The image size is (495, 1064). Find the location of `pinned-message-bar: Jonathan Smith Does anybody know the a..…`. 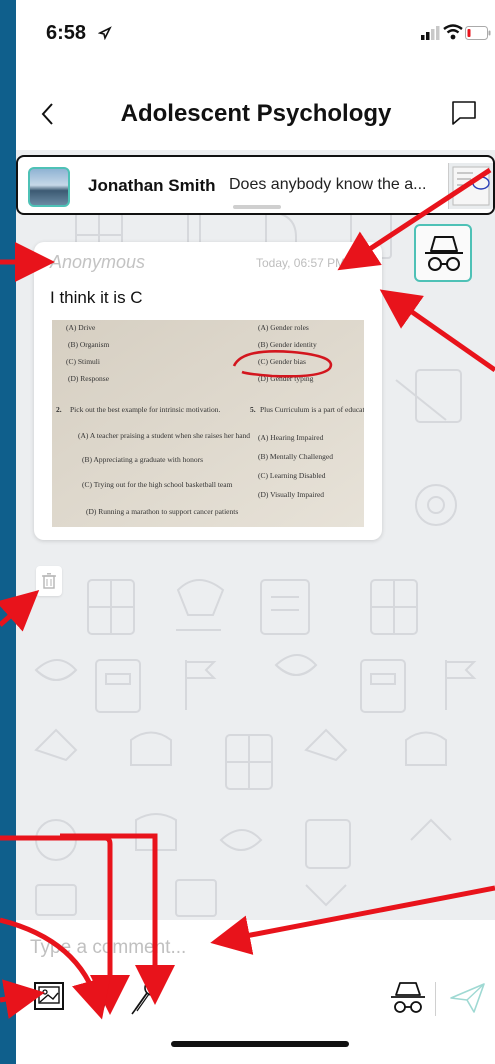

pinned-message-bar: Jonathan Smith Does anybody know the a..… is located at coordinates (255, 185).